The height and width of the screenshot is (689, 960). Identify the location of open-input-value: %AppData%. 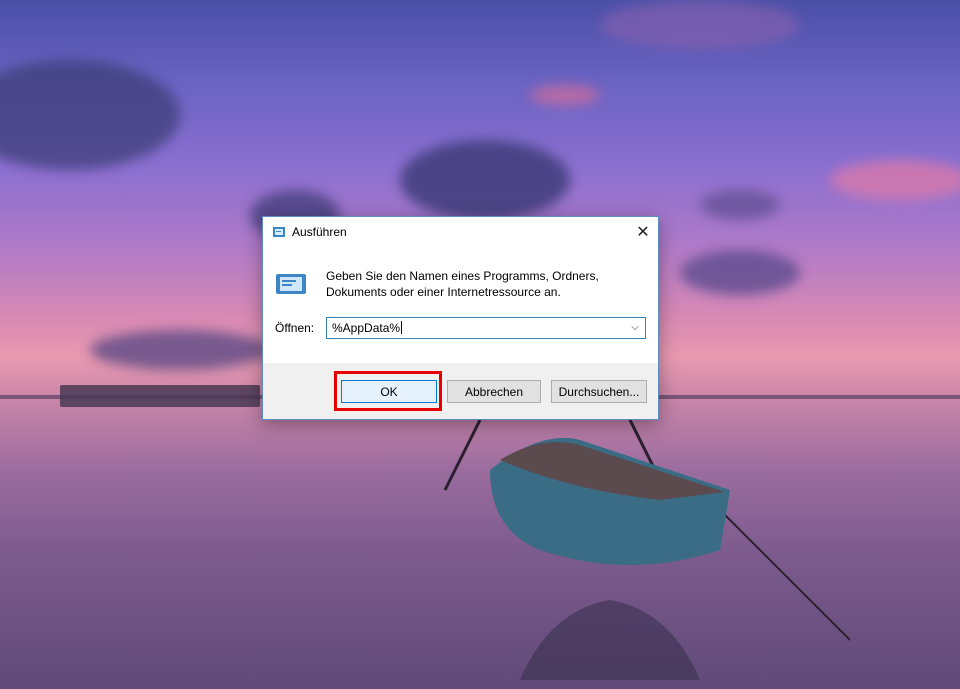
(367, 328).